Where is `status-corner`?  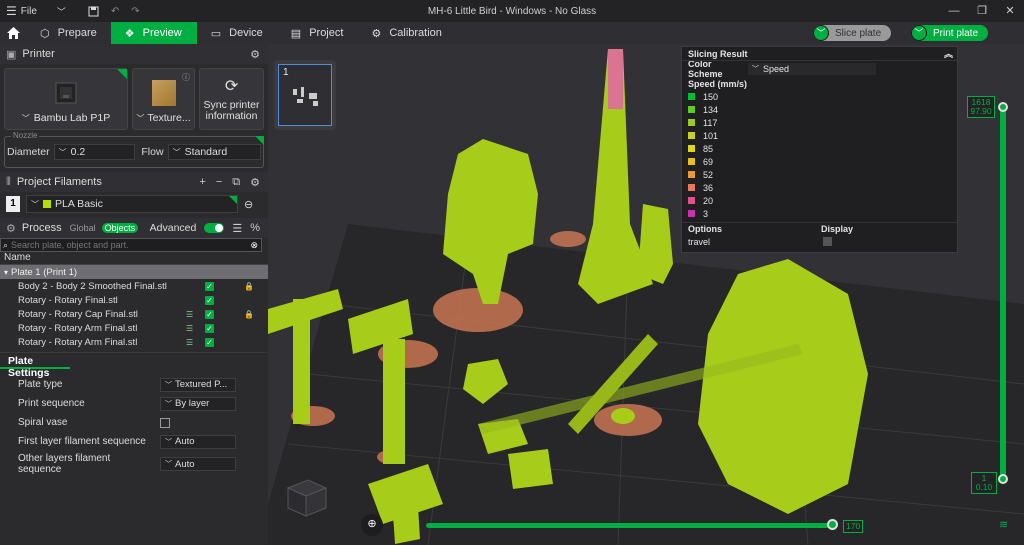 status-corner is located at coordinates (122, 74).